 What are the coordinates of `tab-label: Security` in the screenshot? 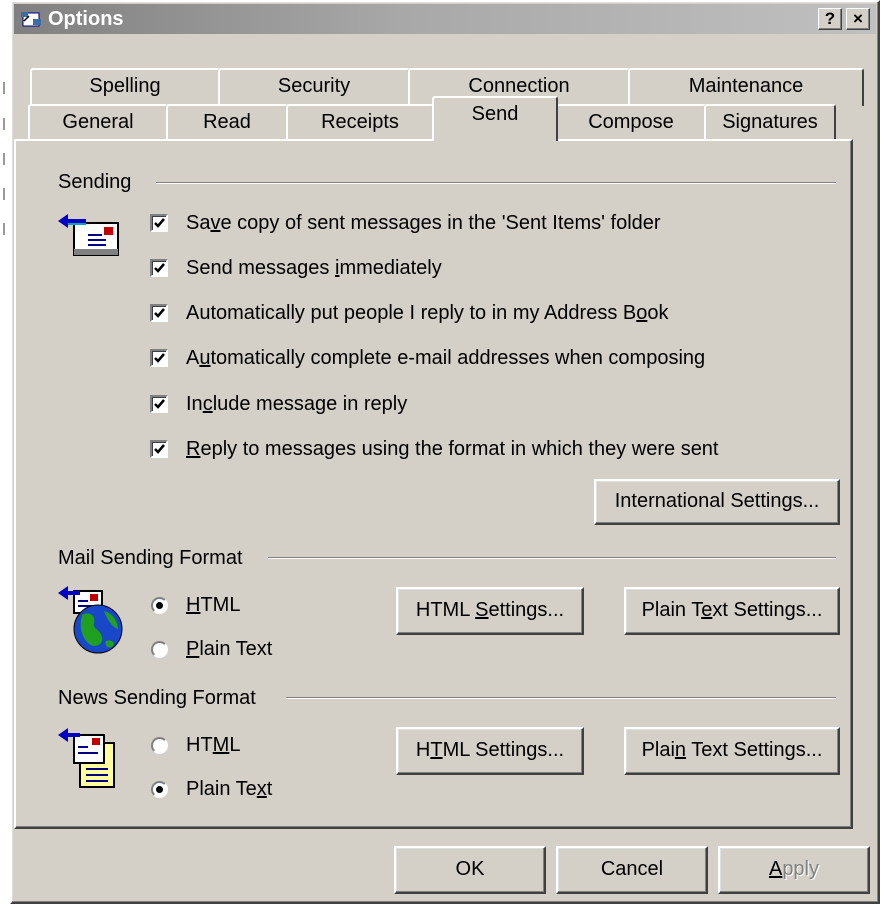 It's located at (314, 86).